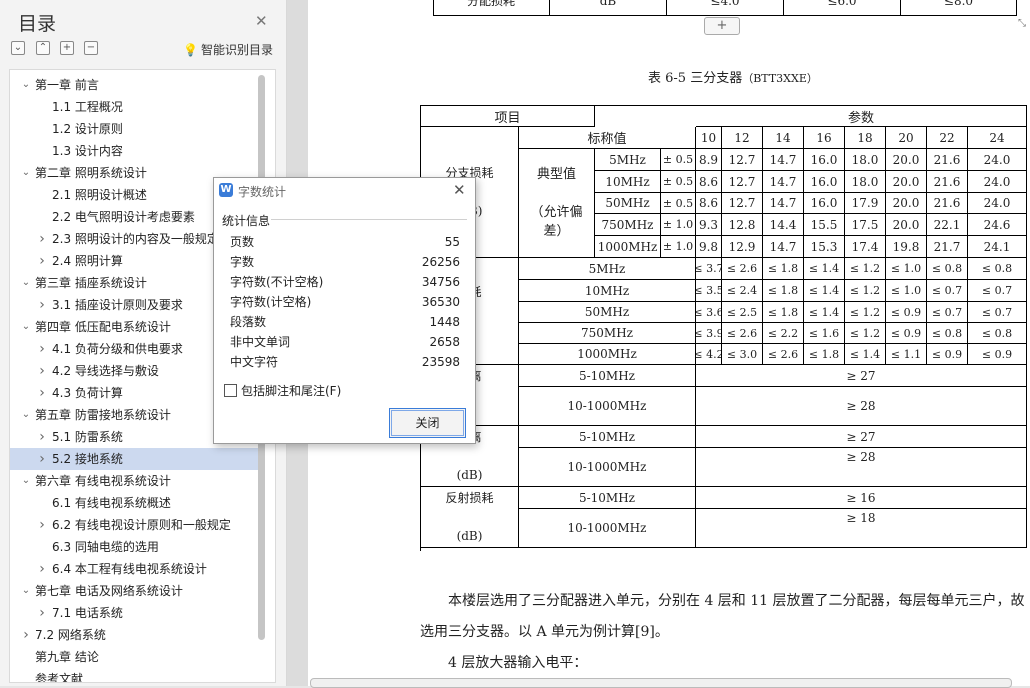 The width and height of the screenshot is (1030, 688). I want to click on toc-item: › 7.2 网络系统, so click(135, 635).